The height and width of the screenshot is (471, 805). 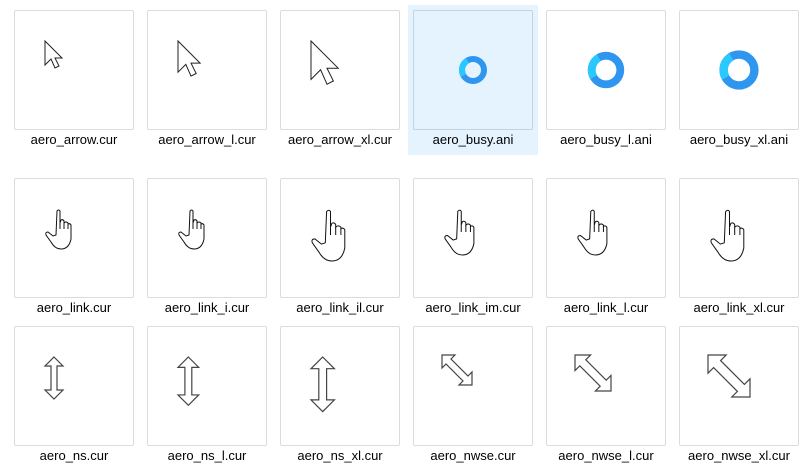 I want to click on file-item: aero_nwse_l.cur, so click(x=606, y=396).